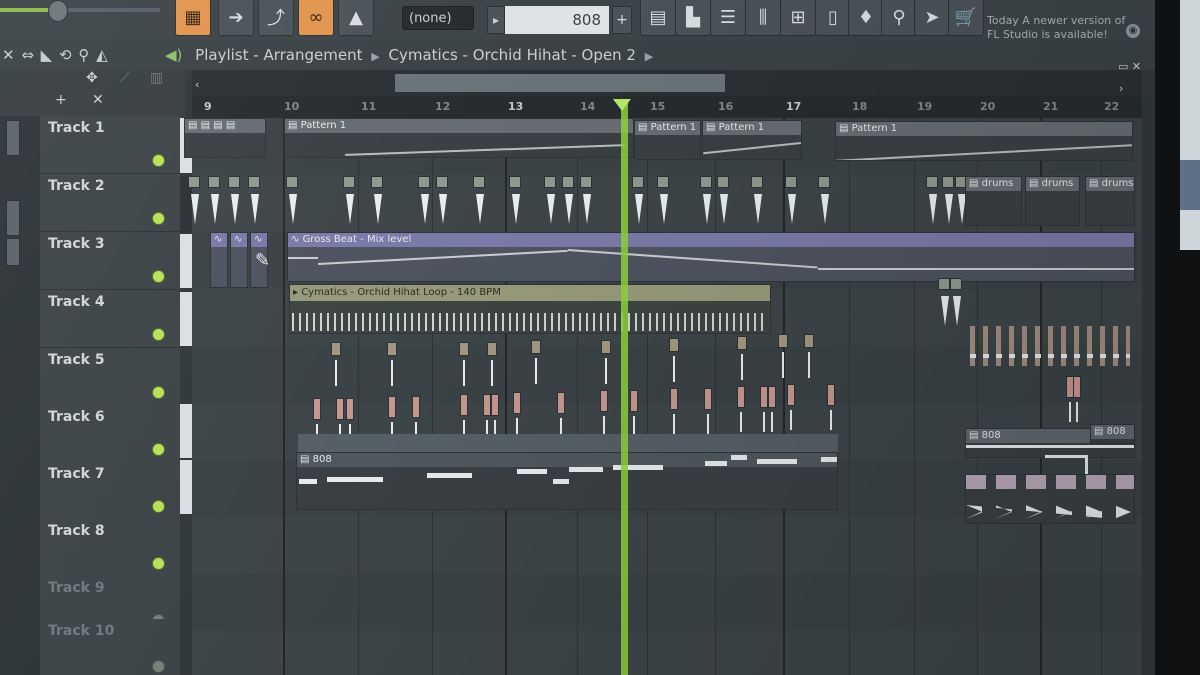  What do you see at coordinates (110, 145) in the screenshot?
I see `track-header: Track 1` at bounding box center [110, 145].